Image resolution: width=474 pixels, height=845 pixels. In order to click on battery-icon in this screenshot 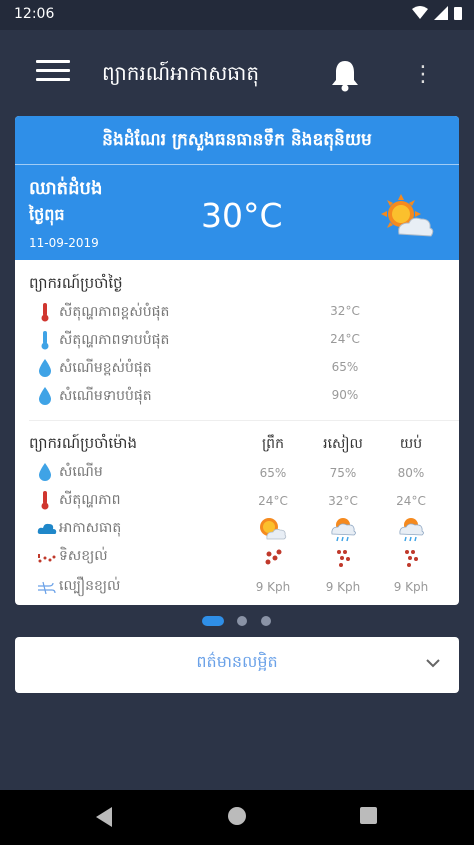, I will do `click(458, 13)`.